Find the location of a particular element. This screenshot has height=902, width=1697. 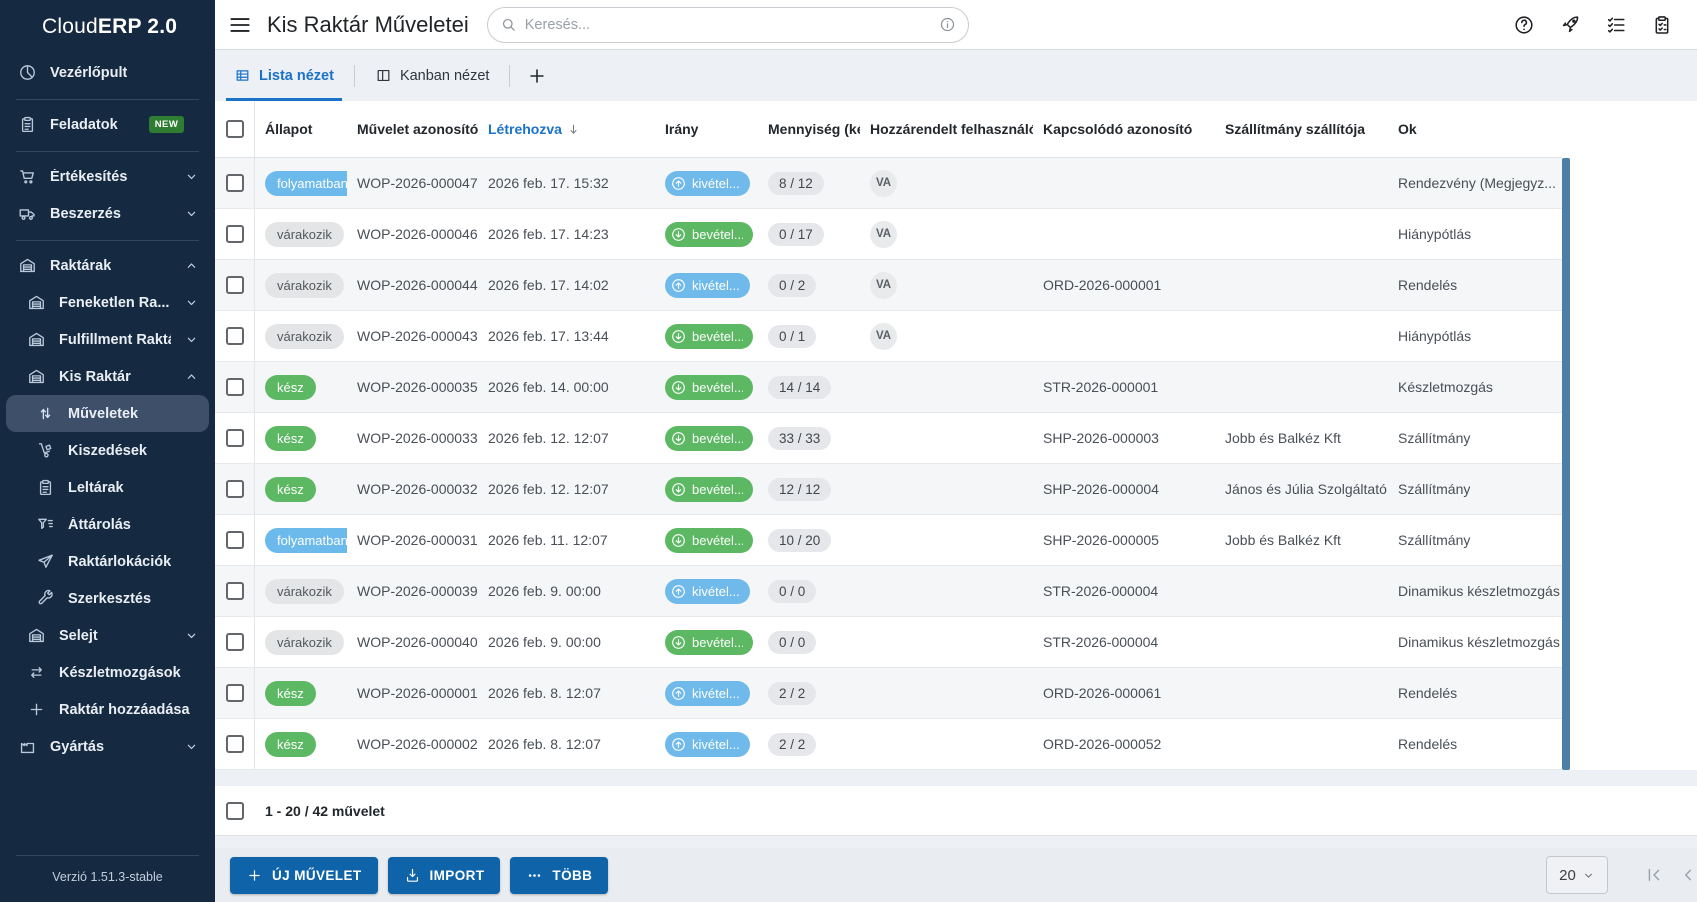

column-header-quantity: Mennyiség (kés is located at coordinates (809, 129).